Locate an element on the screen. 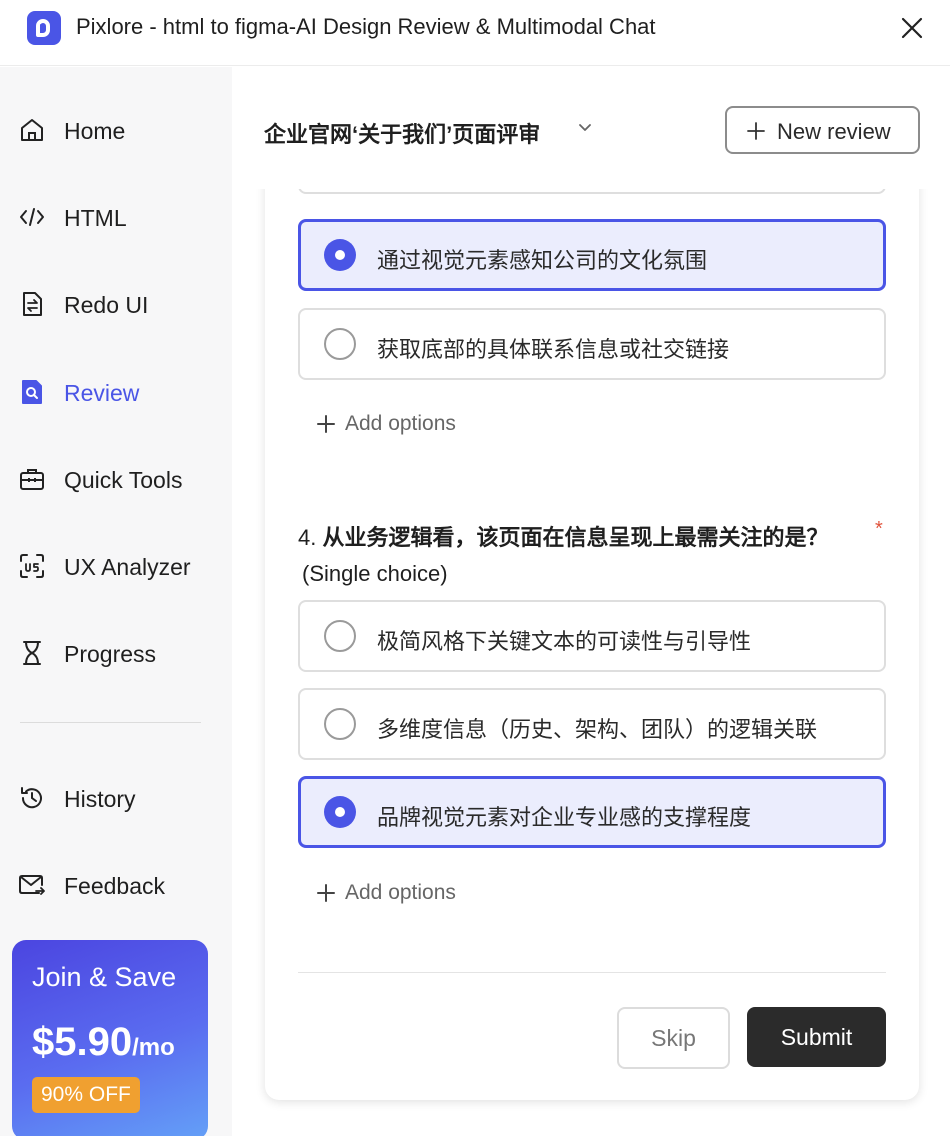  sidebar-item-label: Feedback is located at coordinates (115, 886).